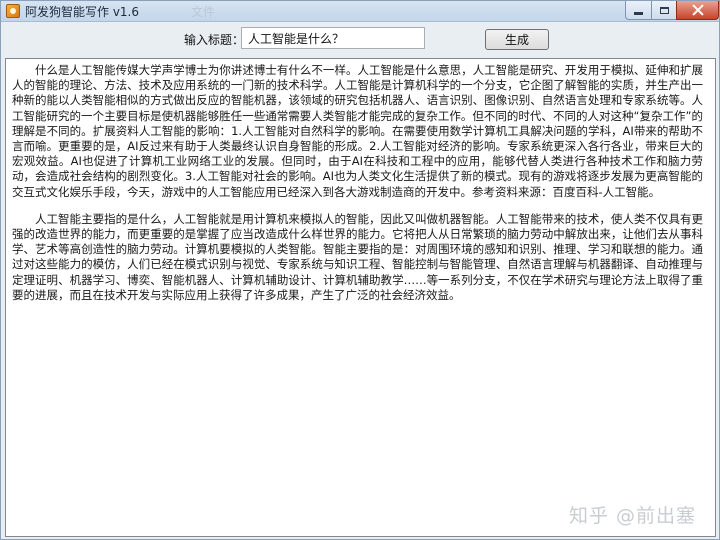  I want to click on maximize-button, so click(664, 10).